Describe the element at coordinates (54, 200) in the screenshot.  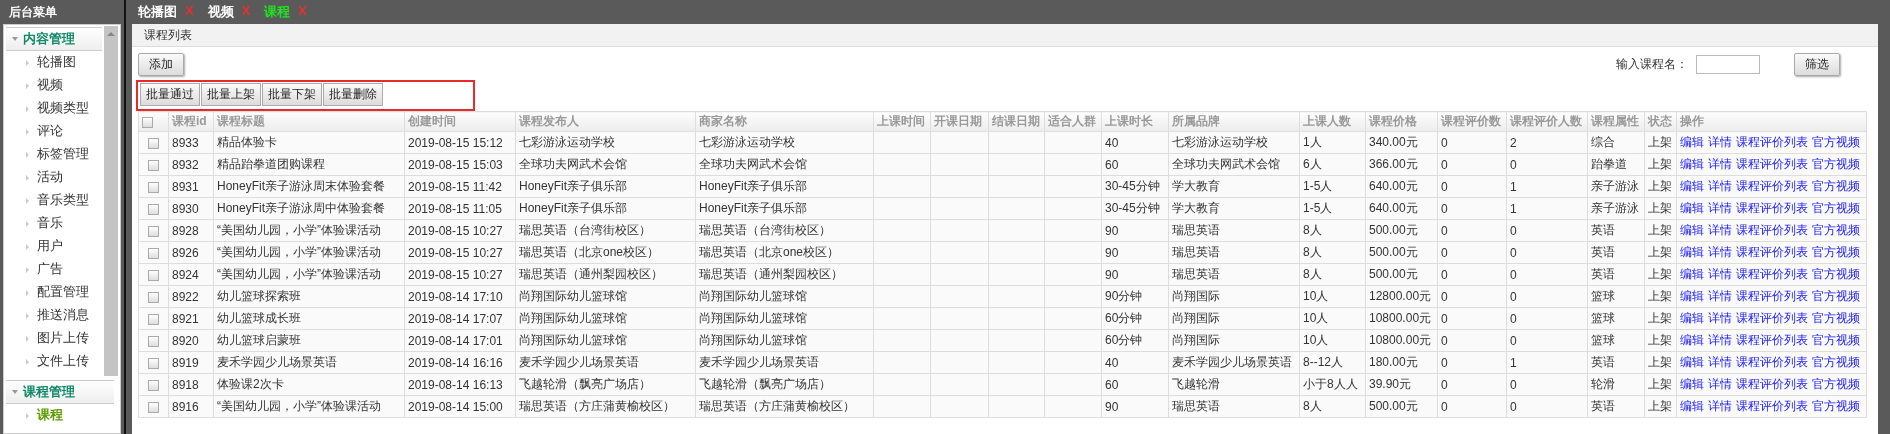
I see `sidebar-item: 音乐类型` at that location.